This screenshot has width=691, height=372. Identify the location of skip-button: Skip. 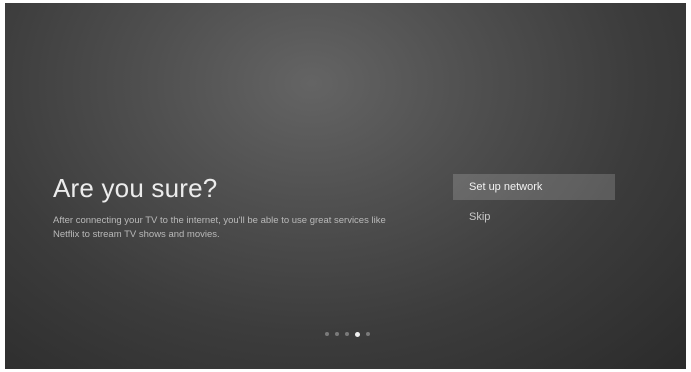
(534, 217).